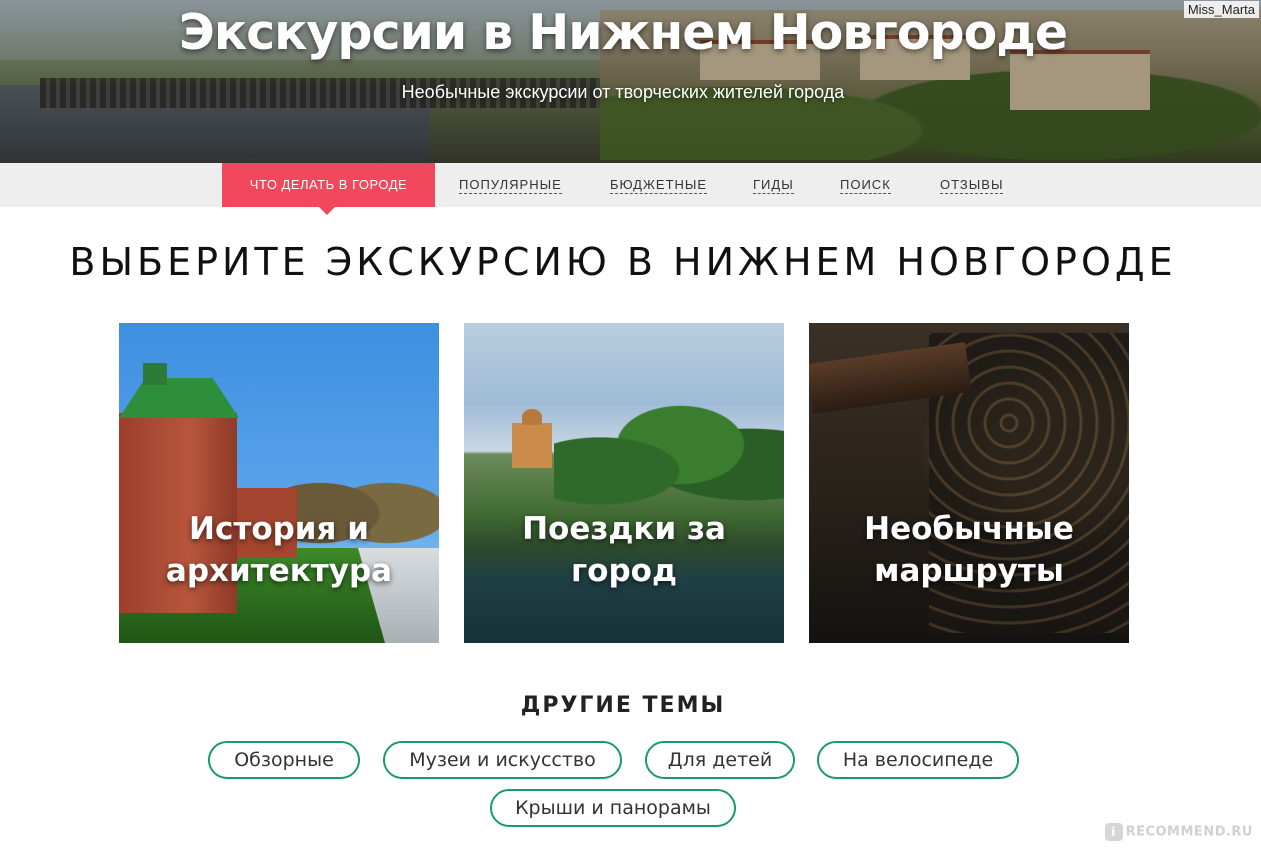 Image resolution: width=1261 pixels, height=855 pixels. What do you see at coordinates (669, 458) in the screenshot?
I see `forest-image` at bounding box center [669, 458].